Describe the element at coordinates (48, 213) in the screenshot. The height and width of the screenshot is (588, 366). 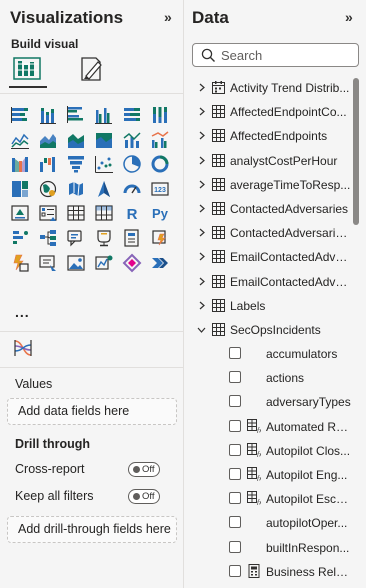
I see `slicer-button` at that location.